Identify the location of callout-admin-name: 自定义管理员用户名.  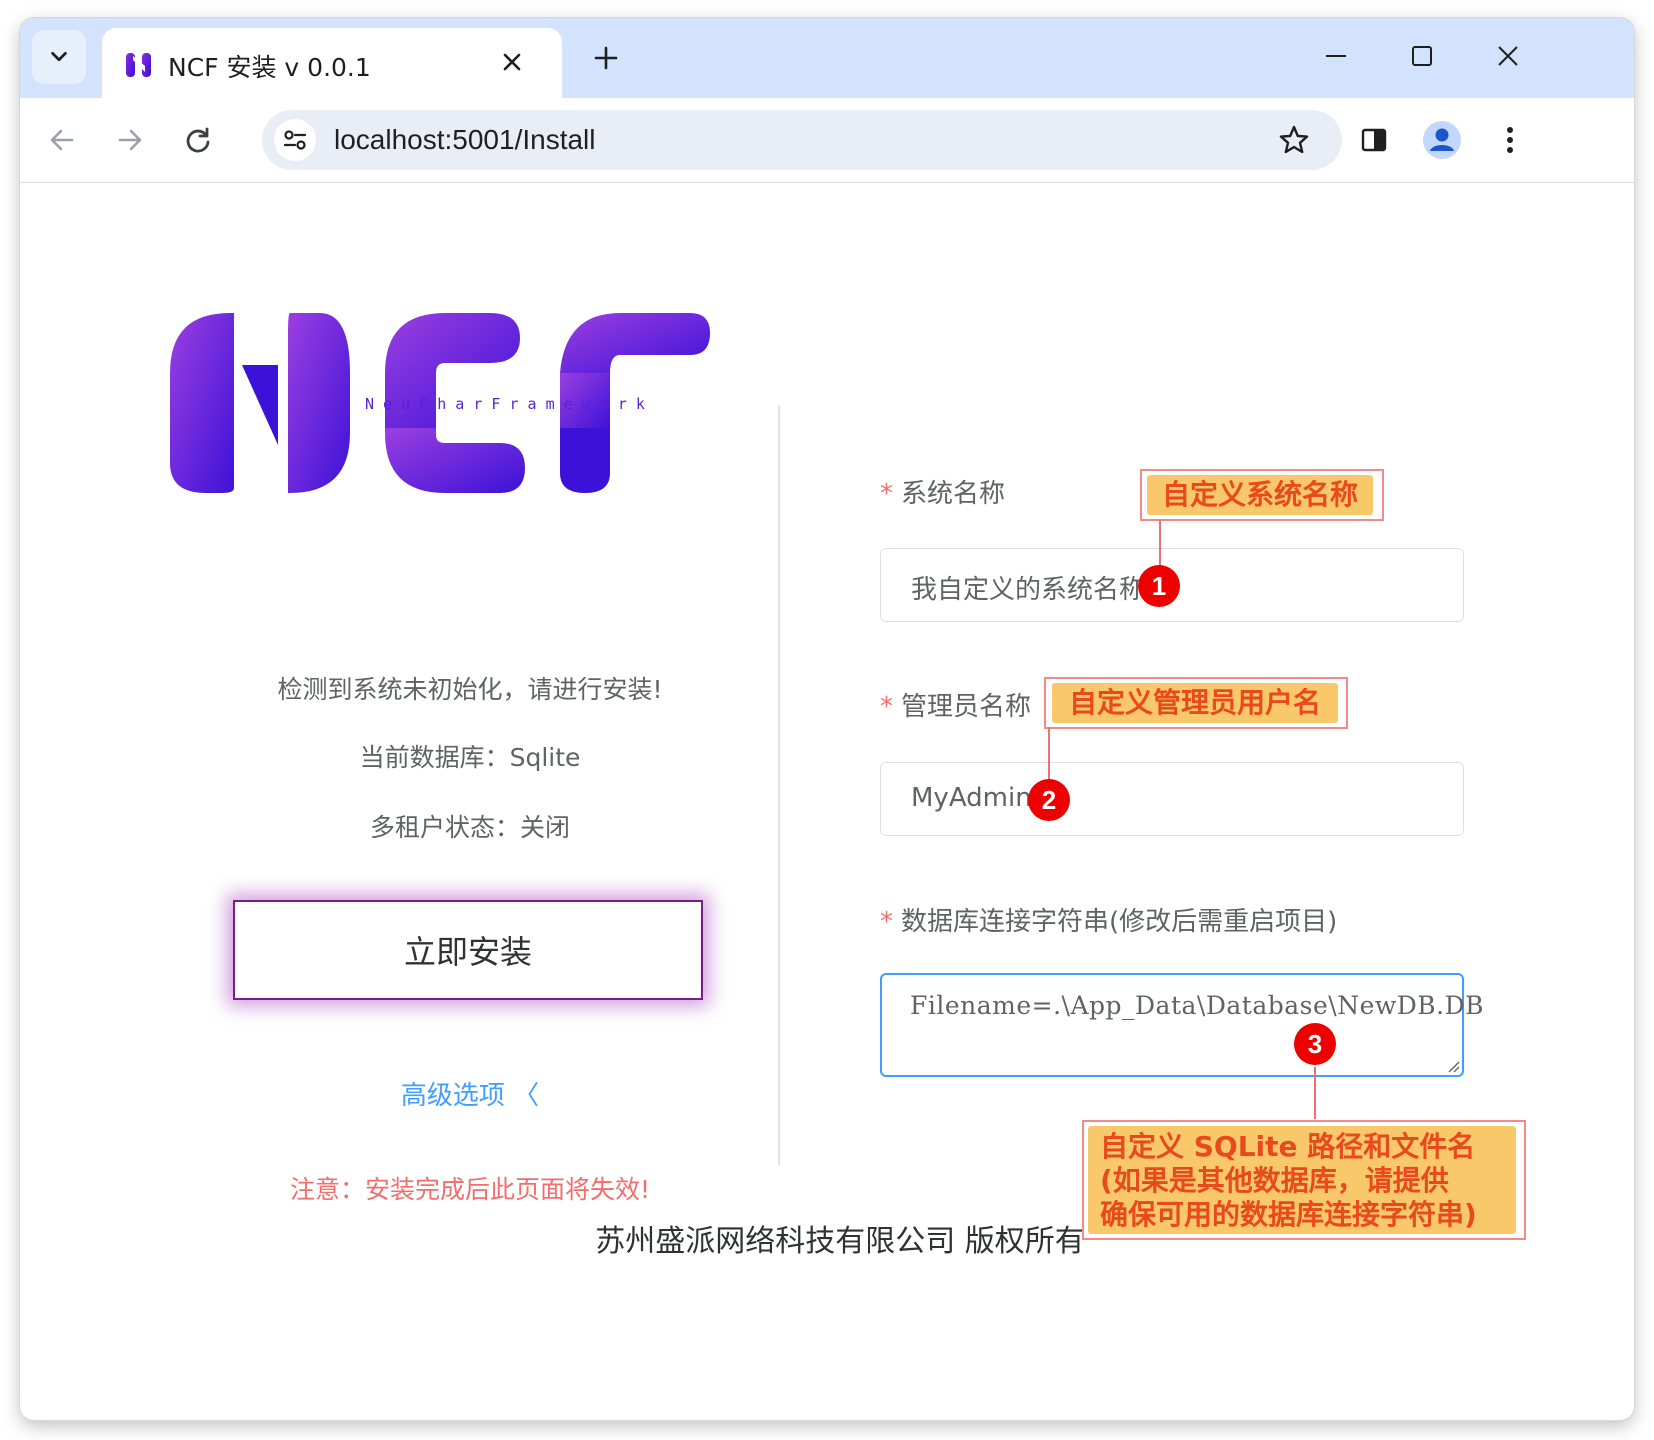
(1196, 703).